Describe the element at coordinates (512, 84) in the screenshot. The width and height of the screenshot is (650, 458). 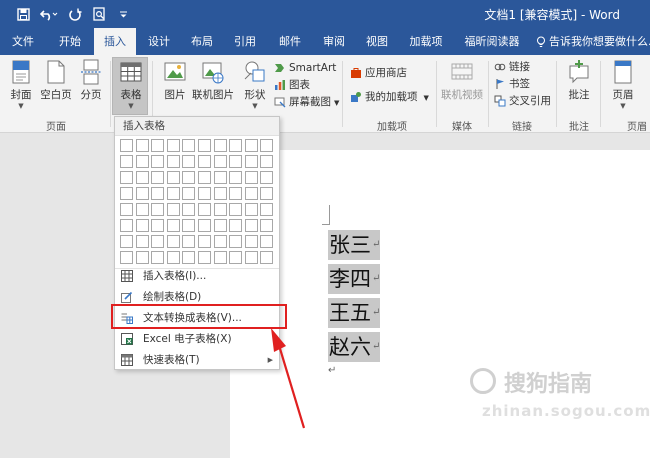
I see `bookmark-button: 书签` at that location.